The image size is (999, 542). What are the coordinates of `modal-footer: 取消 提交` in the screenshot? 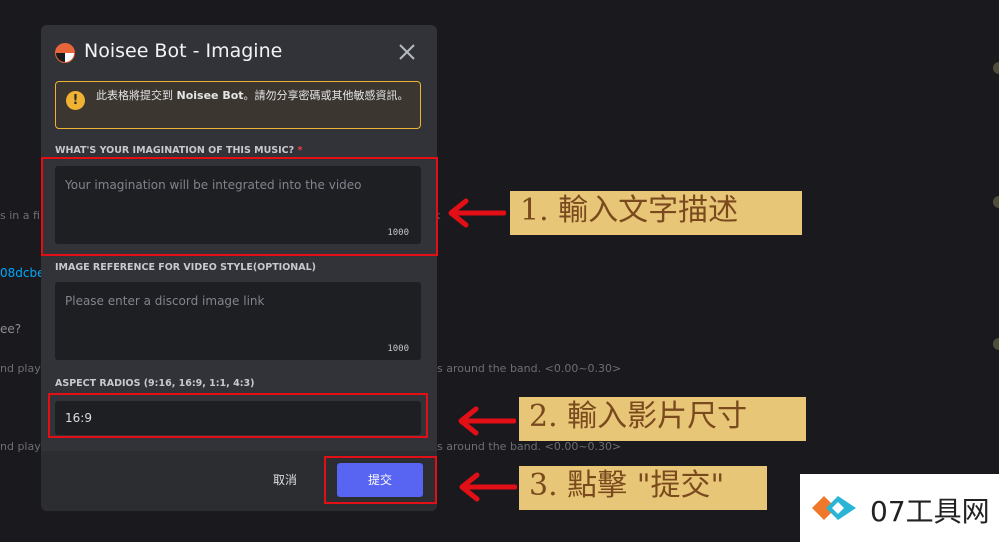 It's located at (239, 481).